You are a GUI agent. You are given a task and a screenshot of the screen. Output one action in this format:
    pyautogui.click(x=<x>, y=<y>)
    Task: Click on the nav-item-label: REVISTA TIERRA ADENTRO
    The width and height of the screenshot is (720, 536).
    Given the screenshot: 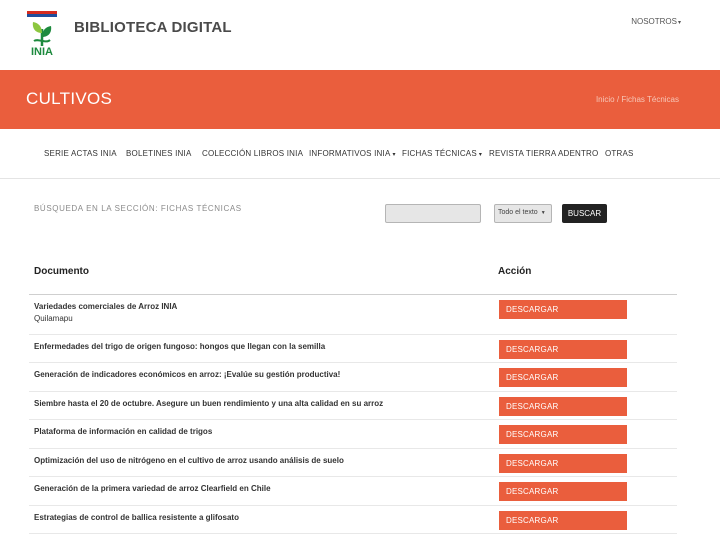 What is the action you would take?
    pyautogui.click(x=544, y=153)
    